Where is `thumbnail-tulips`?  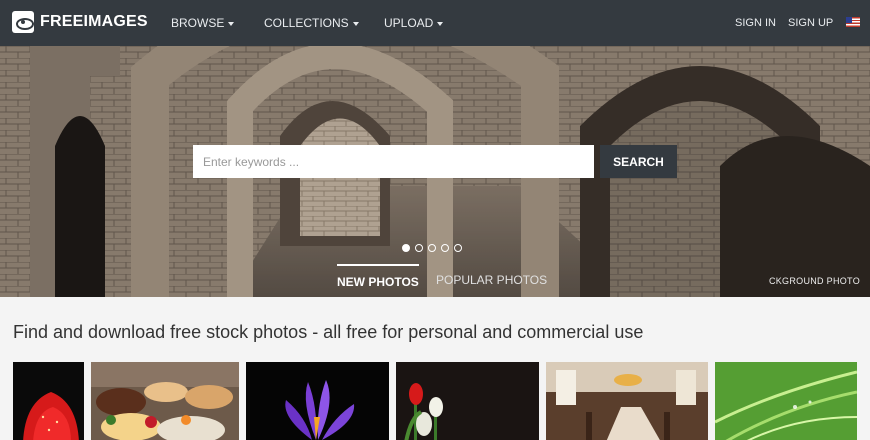 thumbnail-tulips is located at coordinates (467, 401).